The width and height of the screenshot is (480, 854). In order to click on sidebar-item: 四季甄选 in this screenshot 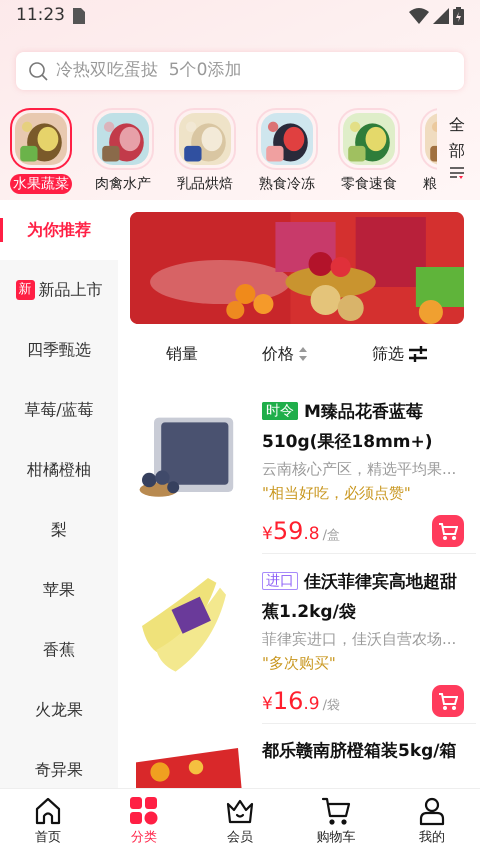, I will do `click(59, 350)`.